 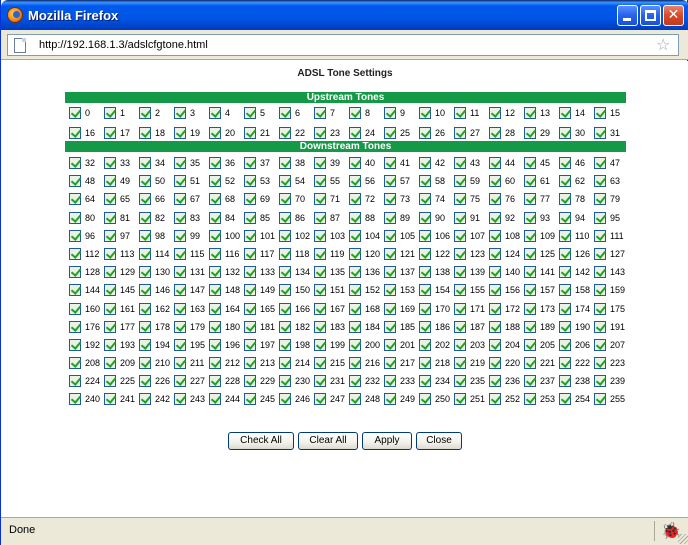 I want to click on downstream-tone-97: 97, so click(x=121, y=236).